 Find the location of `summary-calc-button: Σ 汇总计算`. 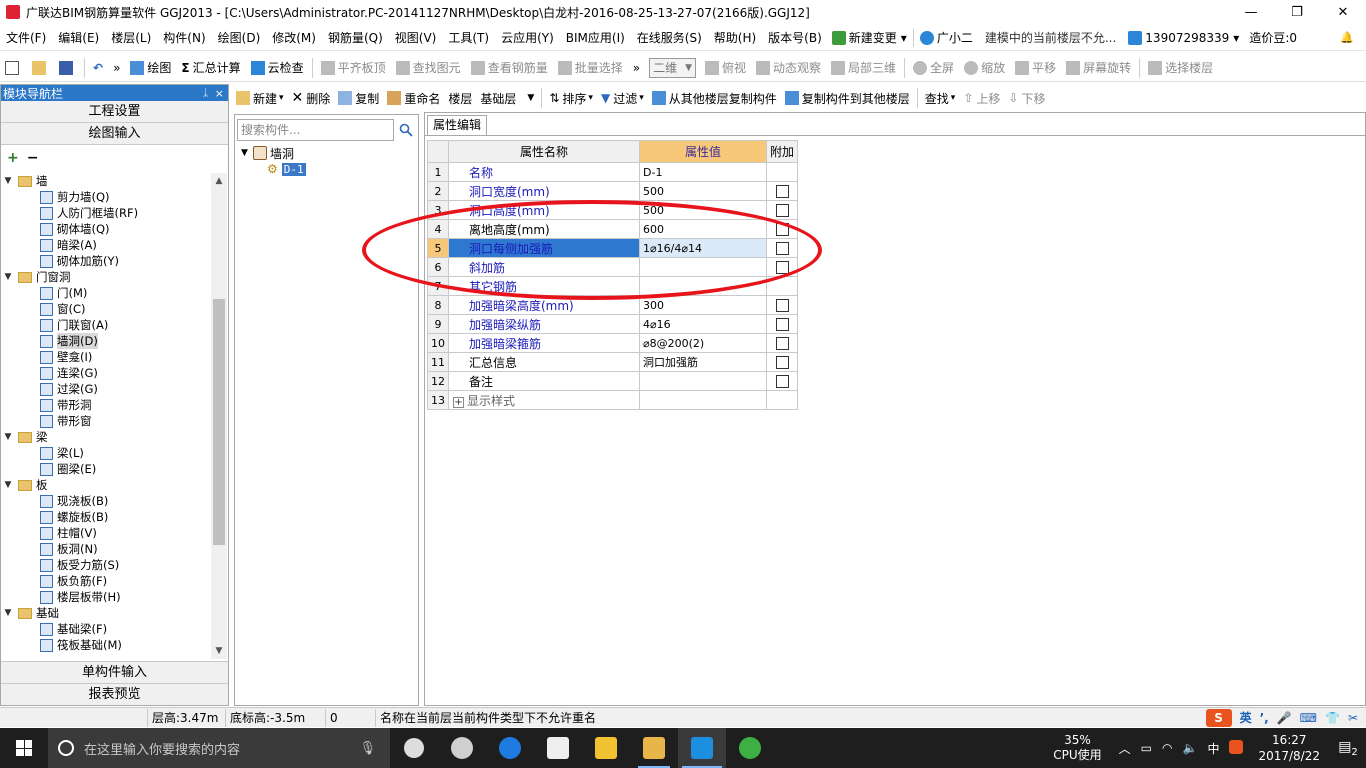

summary-calc-button: Σ 汇总计算 is located at coordinates (210, 68).